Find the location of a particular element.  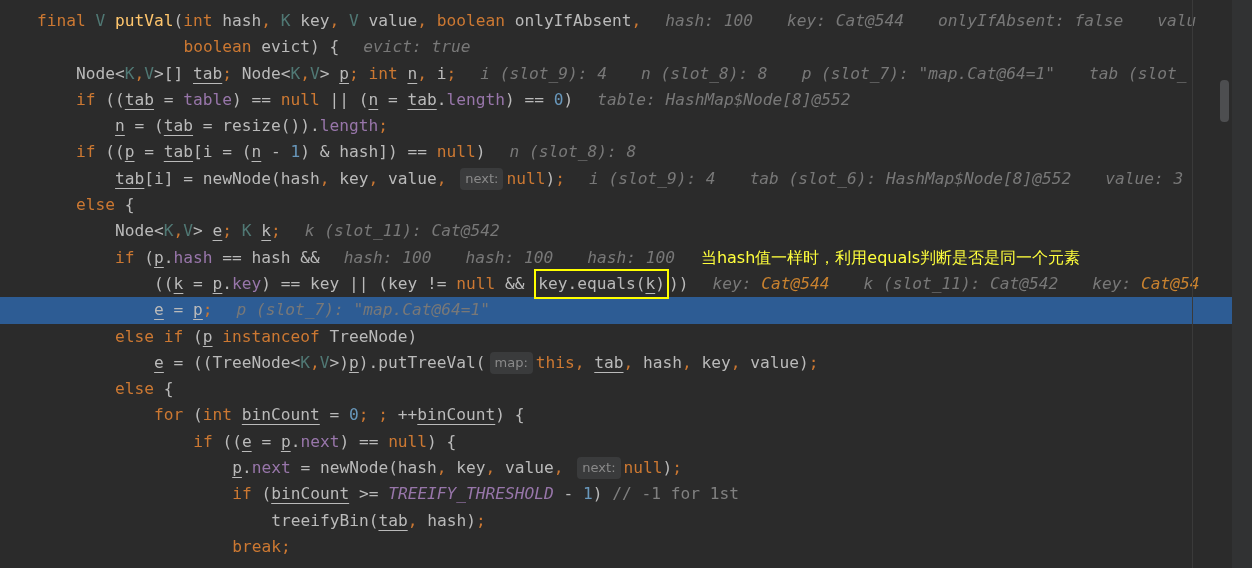

debug-value-hint: key: is located at coordinates (1112, 283).